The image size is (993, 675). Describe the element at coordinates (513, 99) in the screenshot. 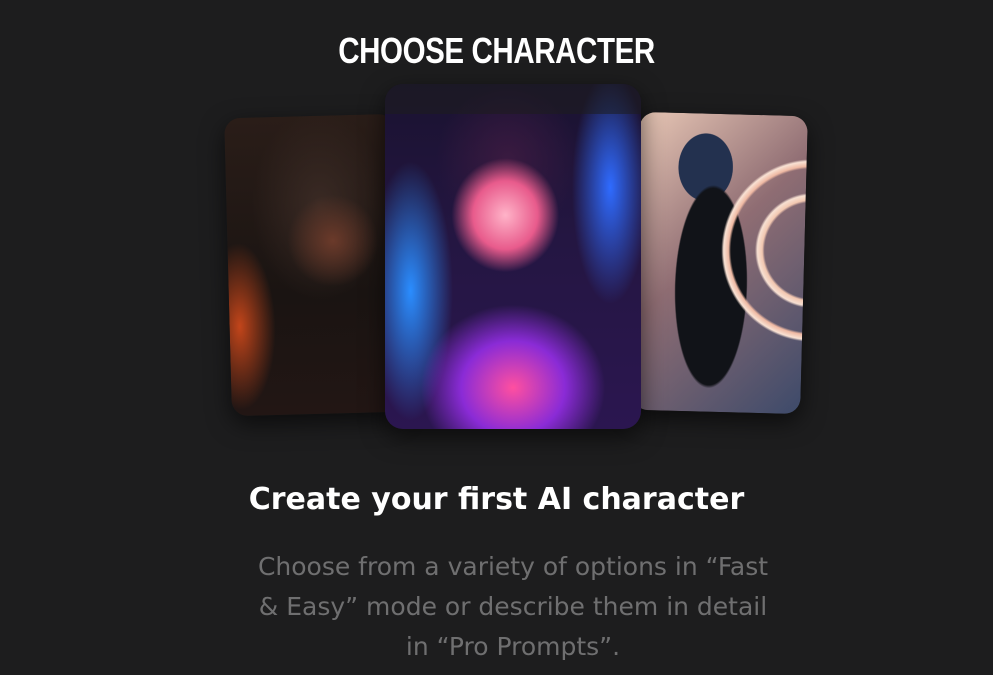

I see `card-top-shade` at that location.